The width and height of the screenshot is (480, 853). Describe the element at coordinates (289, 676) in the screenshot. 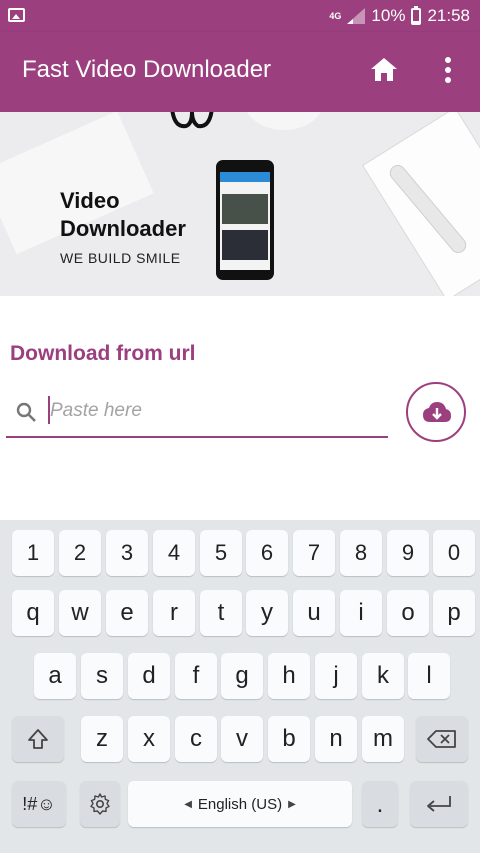

I see `key-h: h` at that location.